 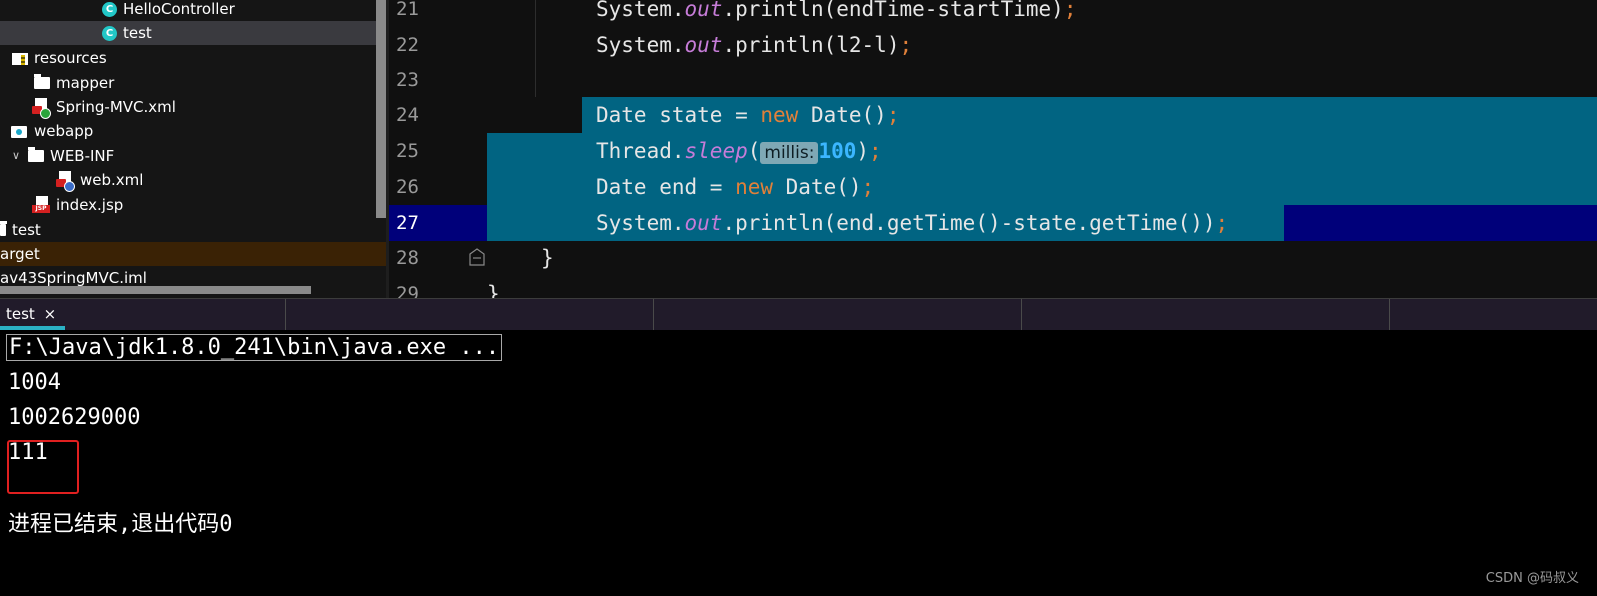 What do you see at coordinates (434, 151) in the screenshot?
I see `gutter-line: 25` at bounding box center [434, 151].